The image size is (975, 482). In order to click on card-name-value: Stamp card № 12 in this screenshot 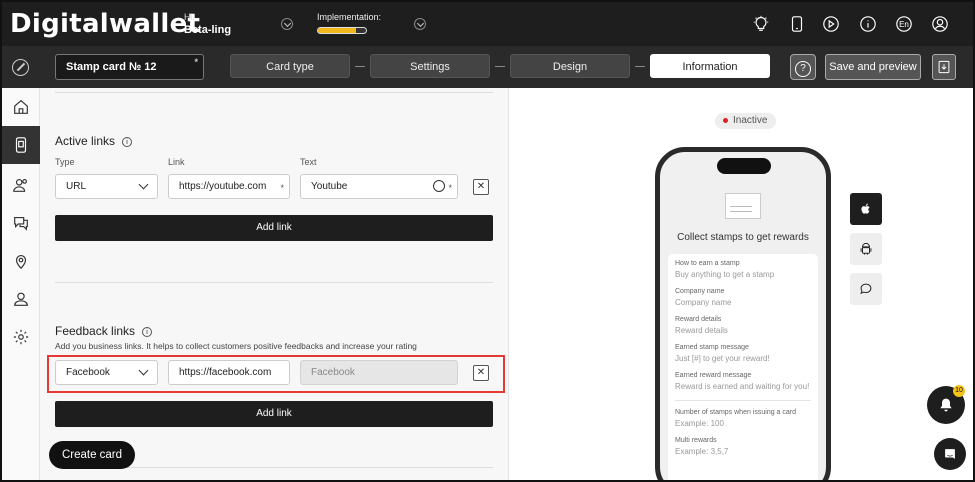, I will do `click(111, 67)`.